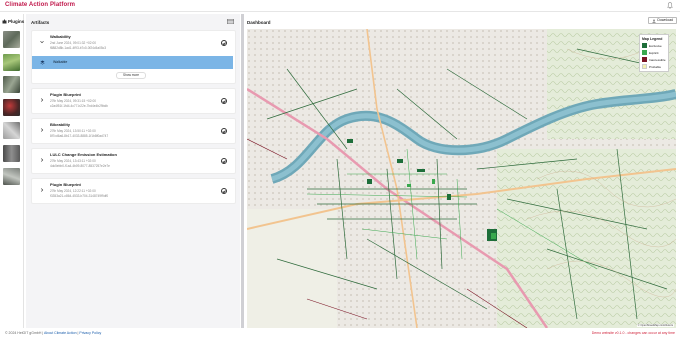 Image resolution: width=680 pixels, height=337 pixels. What do you see at coordinates (259, 22) in the screenshot?
I see `dashboard-title: Dashboard` at bounding box center [259, 22].